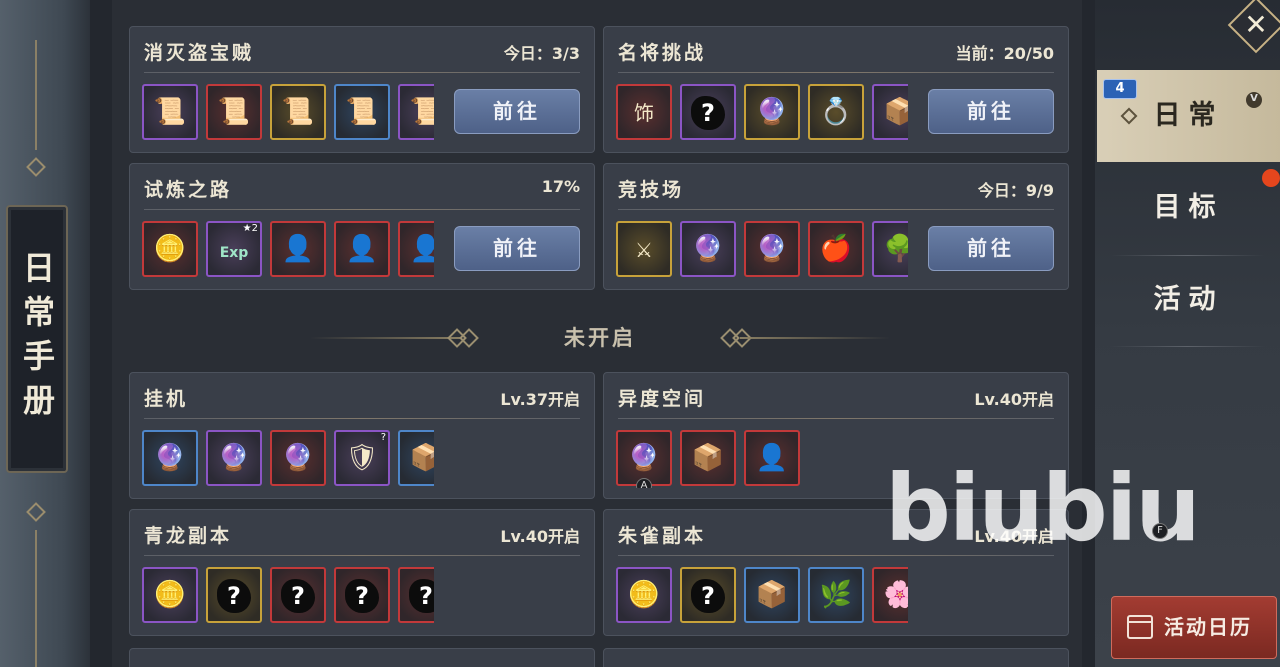 The width and height of the screenshot is (1280, 667). I want to click on card-status: 当前：20/50, so click(1004, 53).